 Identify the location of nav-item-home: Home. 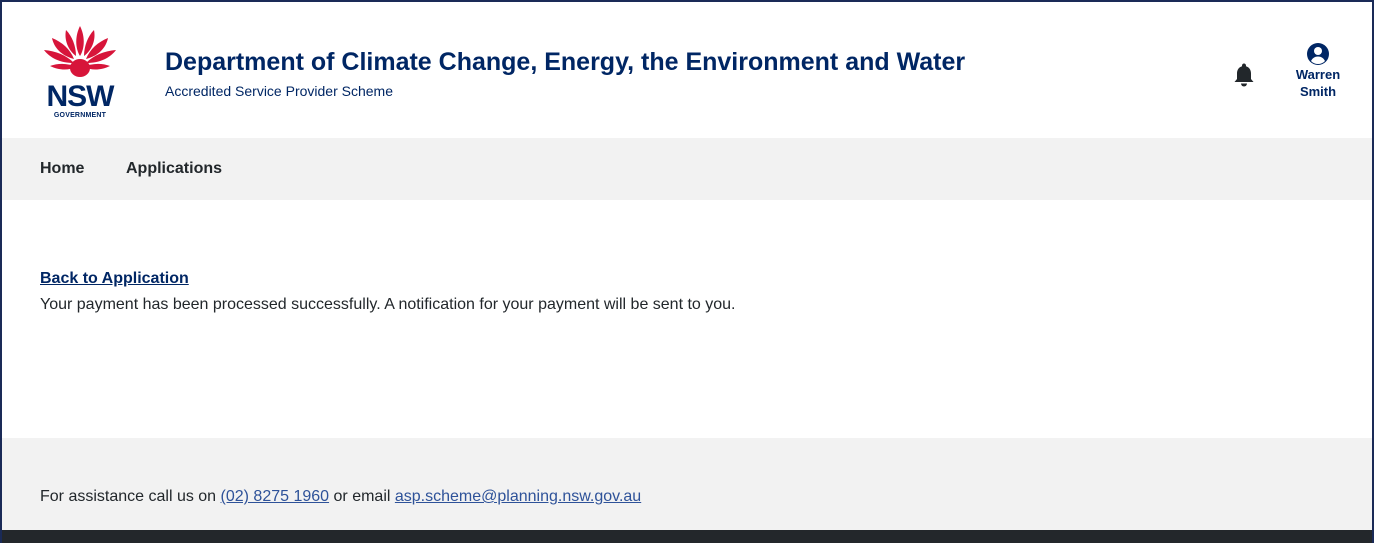
(62, 169).